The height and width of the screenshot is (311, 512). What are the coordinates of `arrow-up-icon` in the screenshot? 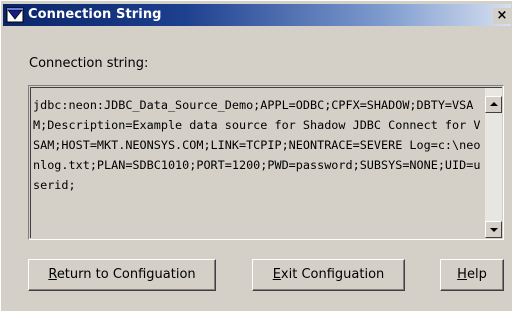 It's located at (494, 104).